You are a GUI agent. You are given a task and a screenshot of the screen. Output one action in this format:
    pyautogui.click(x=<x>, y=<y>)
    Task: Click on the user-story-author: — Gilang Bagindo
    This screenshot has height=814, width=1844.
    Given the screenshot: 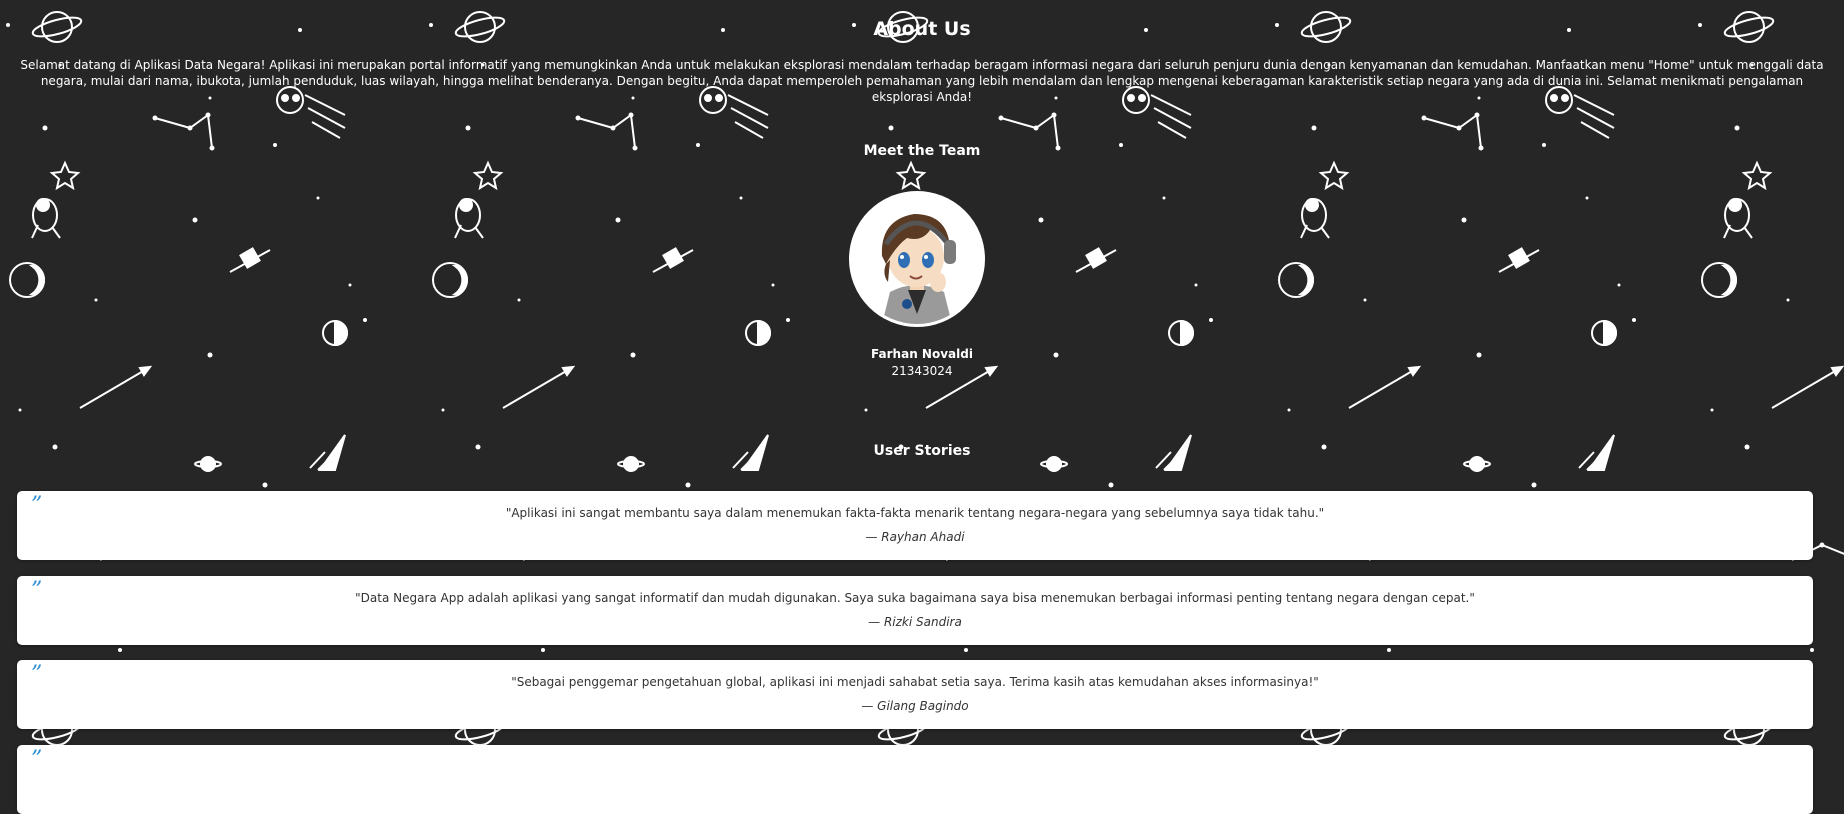 What is the action you would take?
    pyautogui.click(x=915, y=706)
    